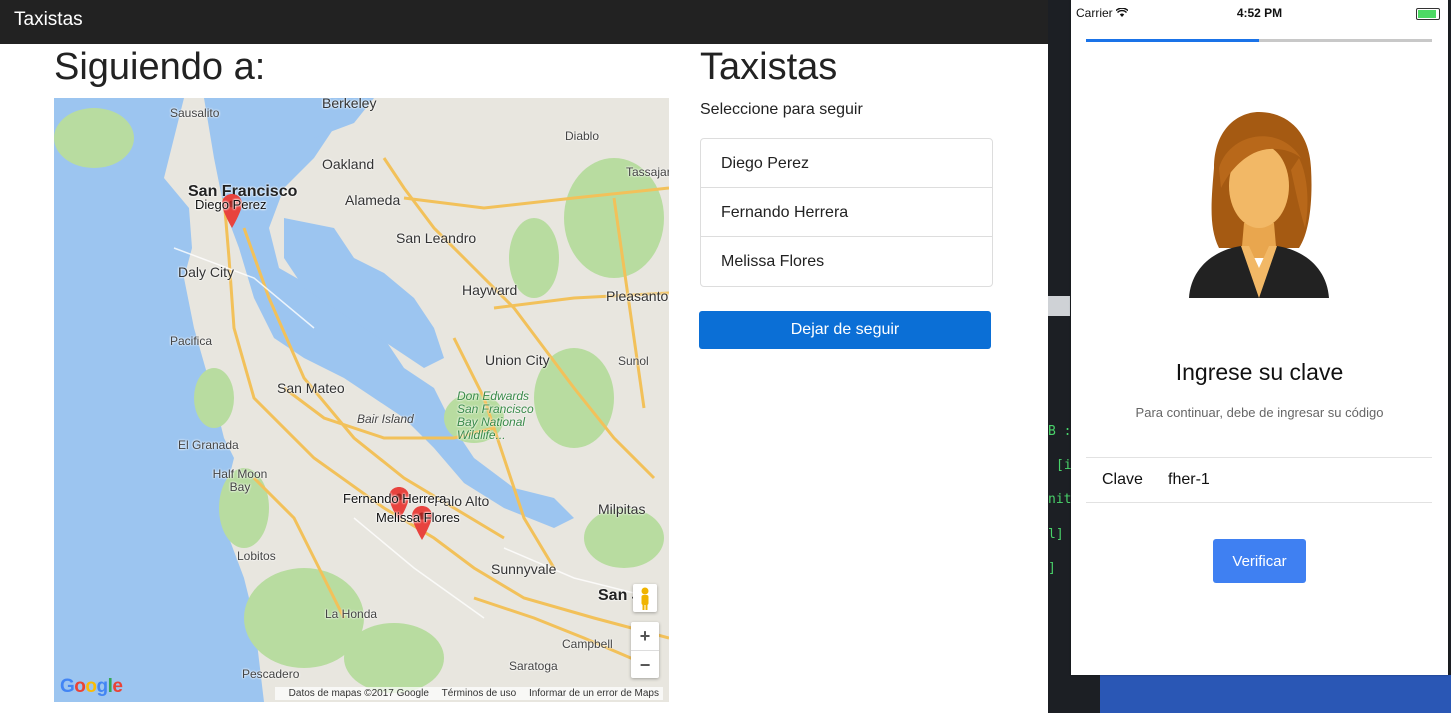  Describe the element at coordinates (490, 290) in the screenshot. I see `map-label-hayward: Hayward` at that location.